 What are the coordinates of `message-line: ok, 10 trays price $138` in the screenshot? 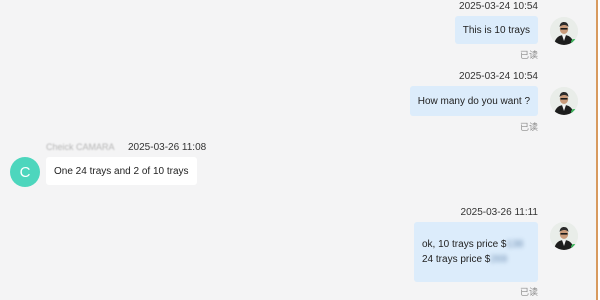 It's located at (472, 244).